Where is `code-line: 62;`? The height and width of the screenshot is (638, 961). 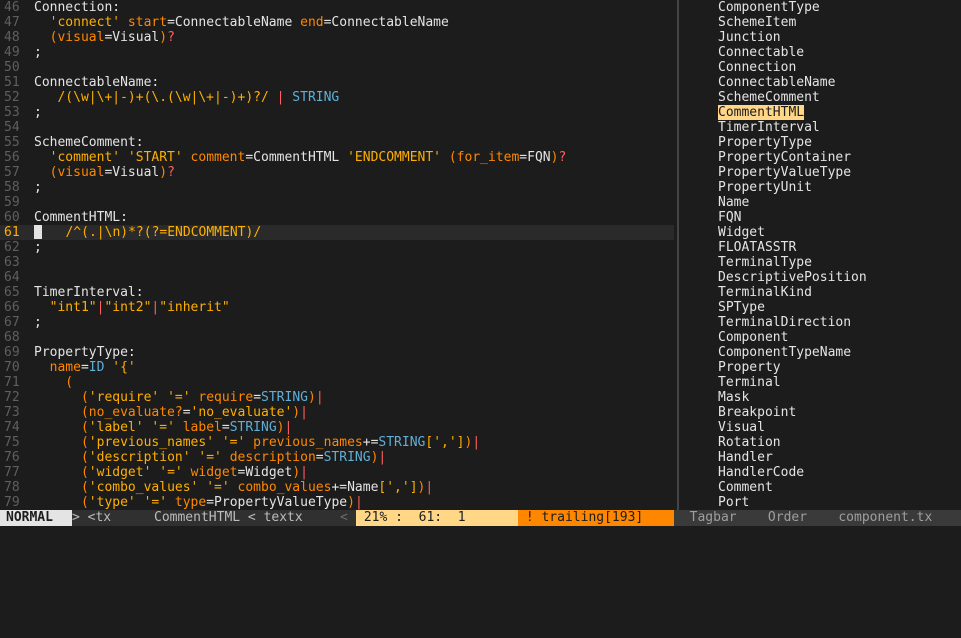
code-line: 62; is located at coordinates (337, 247).